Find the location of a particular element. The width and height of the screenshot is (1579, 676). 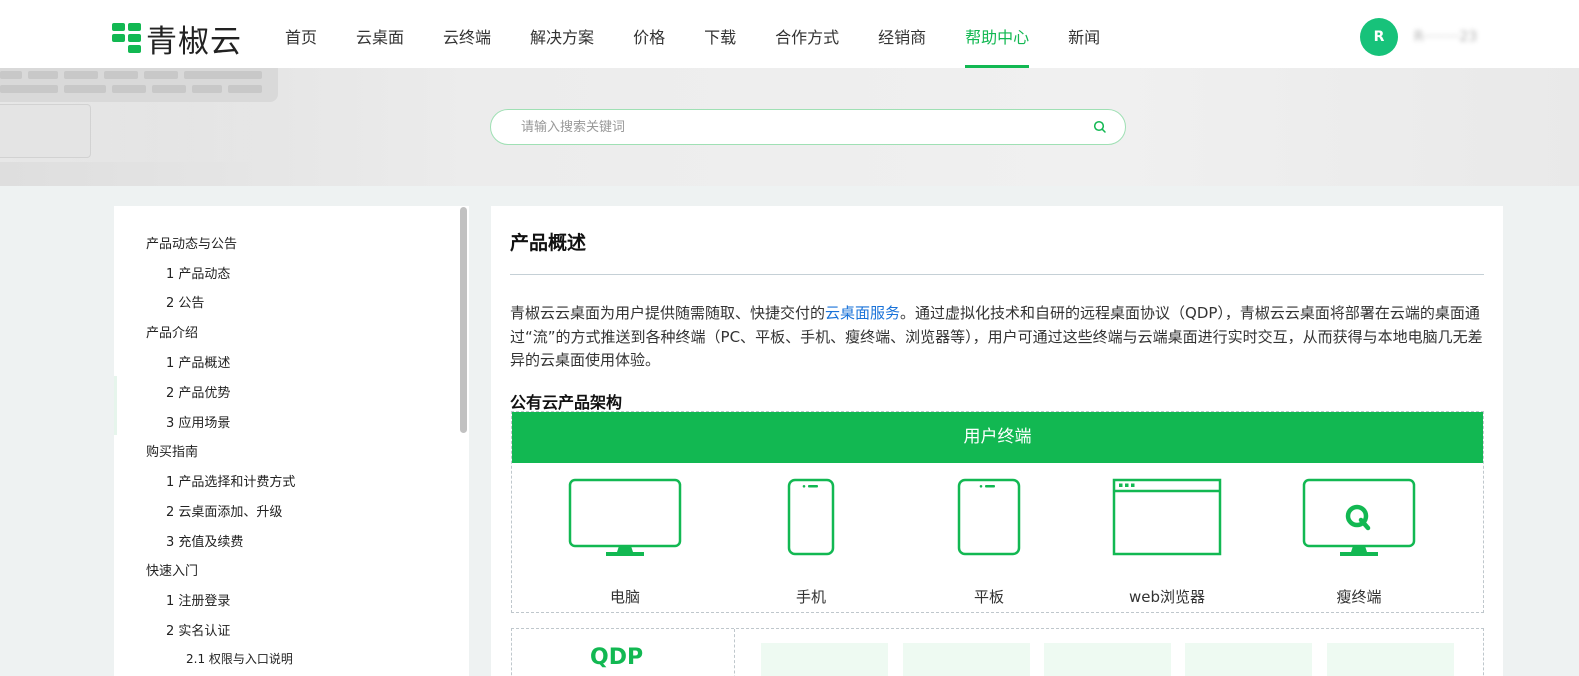

layer-divider is located at coordinates (735, 652).